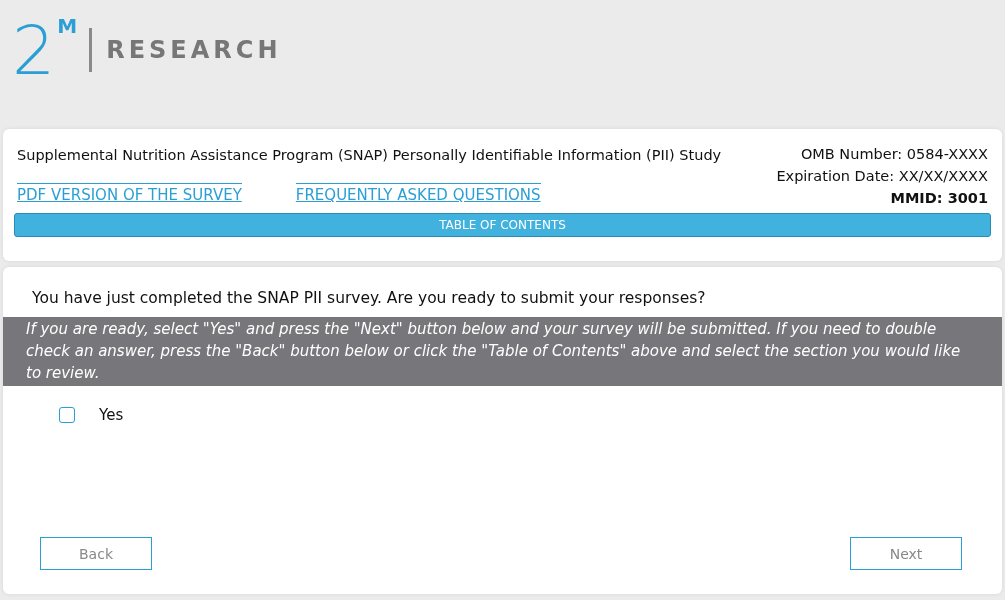 The width and height of the screenshot is (1005, 600). I want to click on logo-superscript: M, so click(67, 26).